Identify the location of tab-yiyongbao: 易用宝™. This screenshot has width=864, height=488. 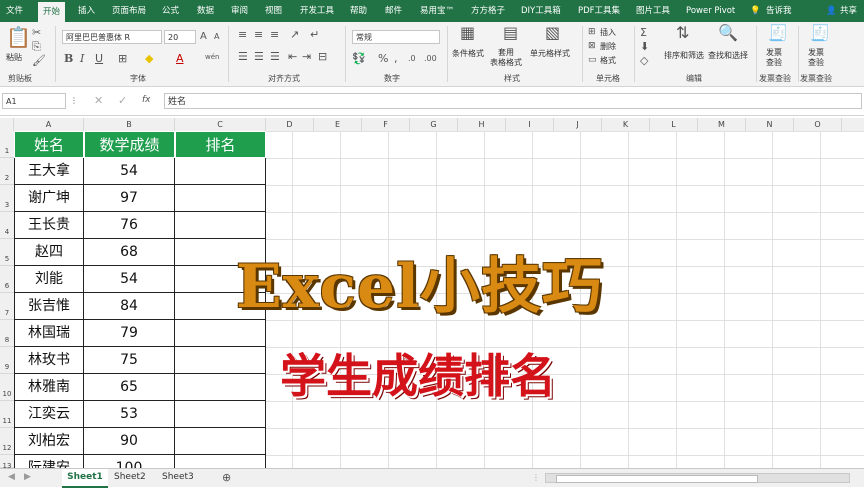
(437, 11).